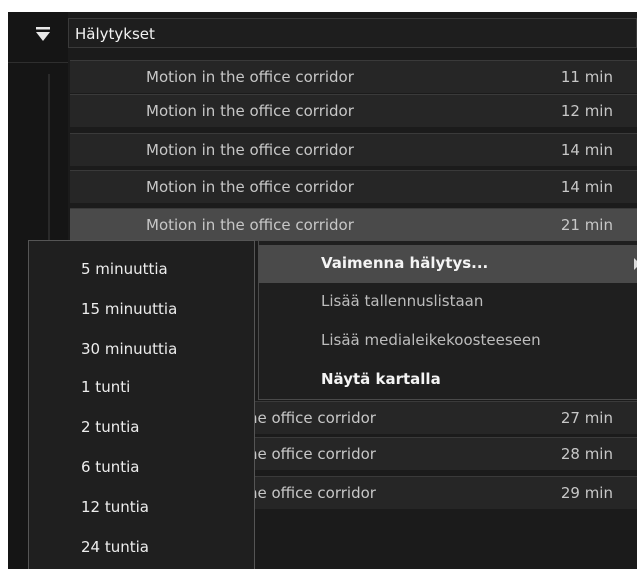  I want to click on submenu-item-label: 30 minuuttia, so click(129, 349).